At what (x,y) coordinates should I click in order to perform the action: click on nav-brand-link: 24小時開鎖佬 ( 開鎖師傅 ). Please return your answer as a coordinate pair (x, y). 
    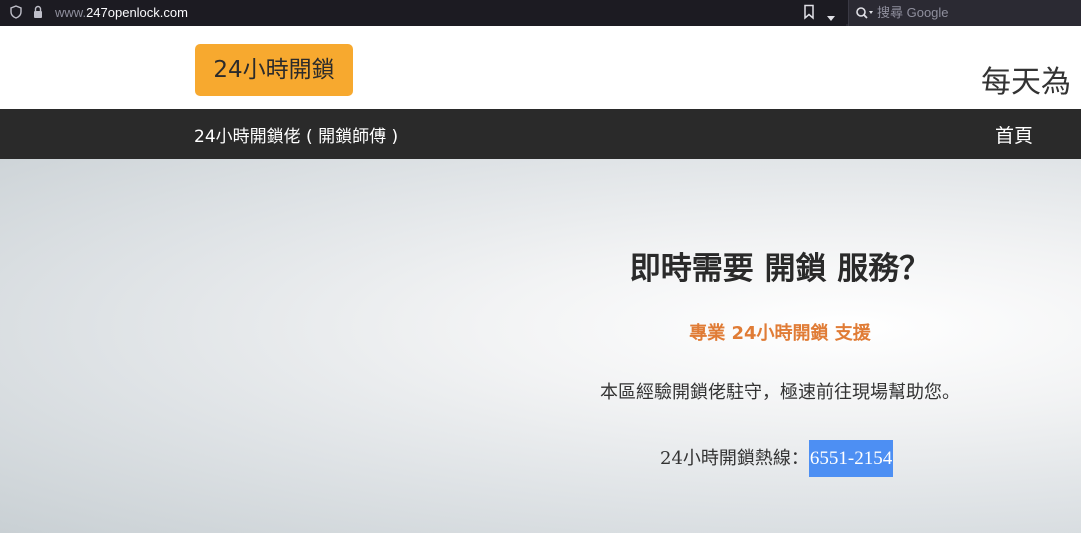
    Looking at the image, I should click on (296, 134).